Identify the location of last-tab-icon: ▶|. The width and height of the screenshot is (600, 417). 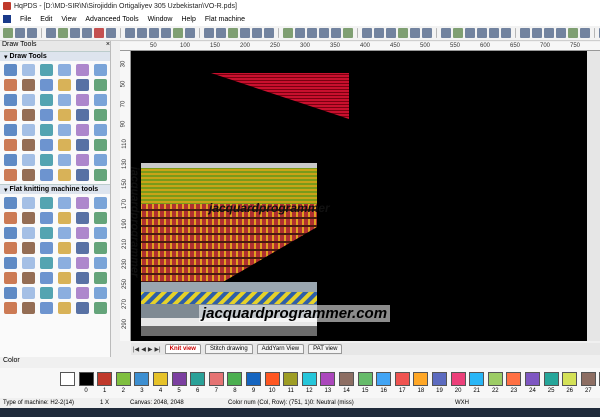
(157, 349).